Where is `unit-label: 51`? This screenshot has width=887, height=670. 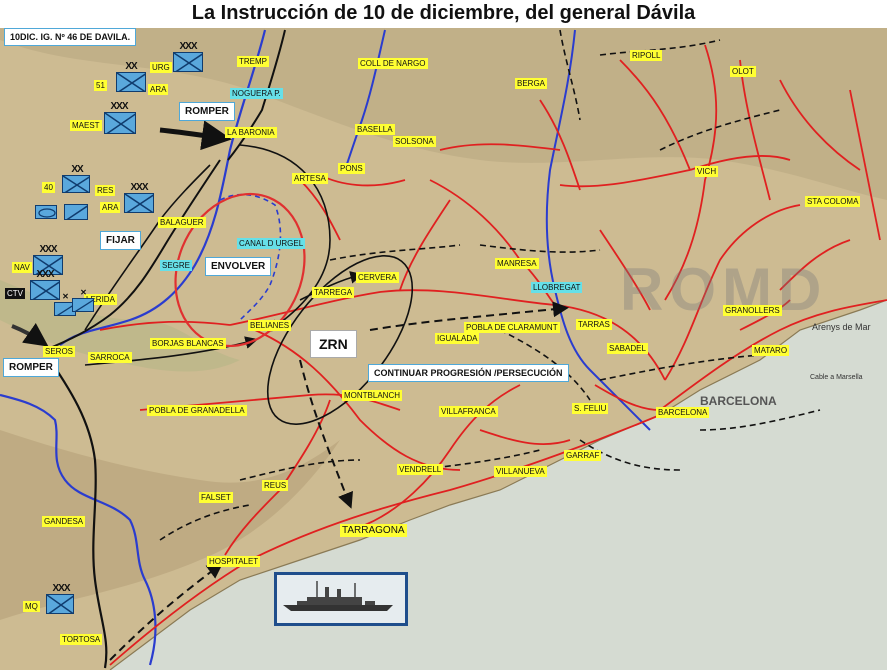
unit-label: 51 is located at coordinates (100, 85).